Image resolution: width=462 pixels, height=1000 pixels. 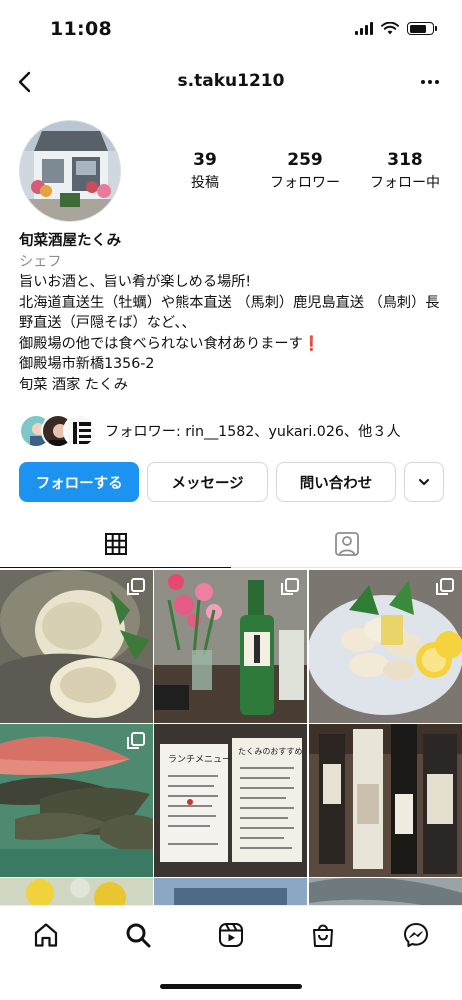 I want to click on search-tab, so click(x=138, y=935).